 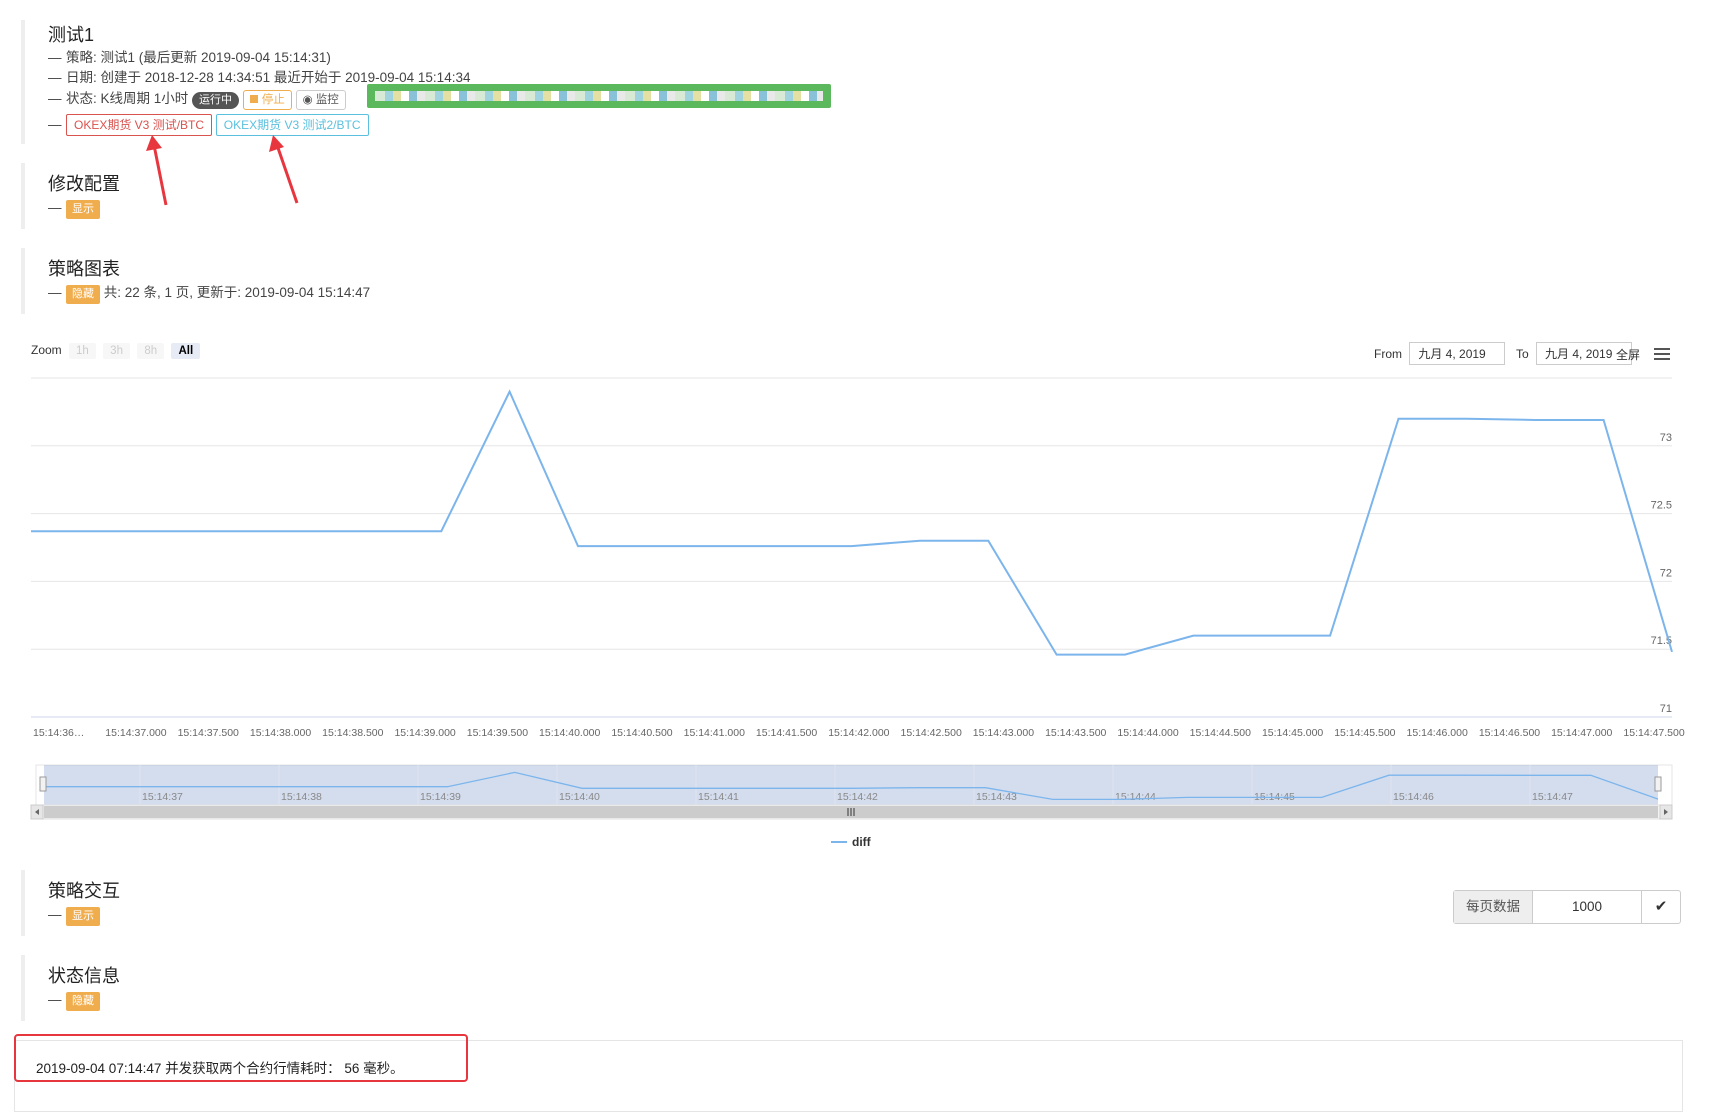 I want to click on navigator-label: 15:14:38, so click(x=301, y=797).